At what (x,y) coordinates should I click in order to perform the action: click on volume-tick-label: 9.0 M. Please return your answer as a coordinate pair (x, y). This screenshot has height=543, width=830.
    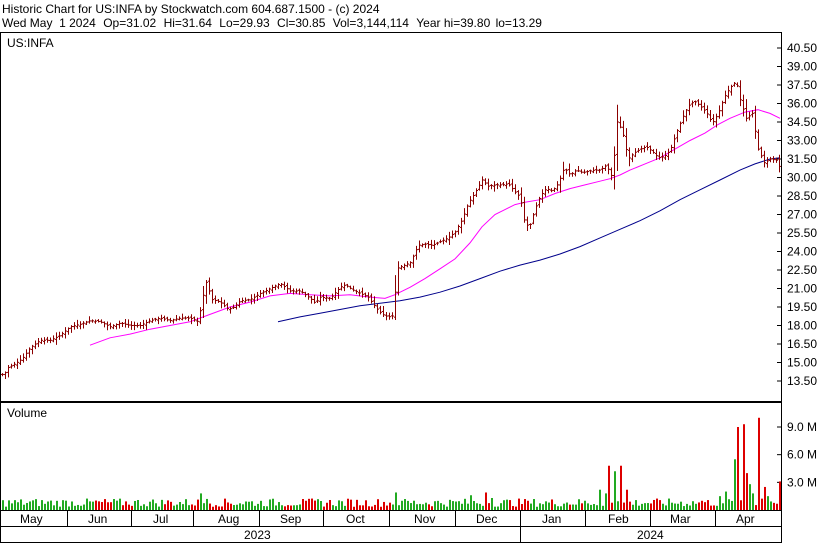
    Looking at the image, I should click on (802, 427).